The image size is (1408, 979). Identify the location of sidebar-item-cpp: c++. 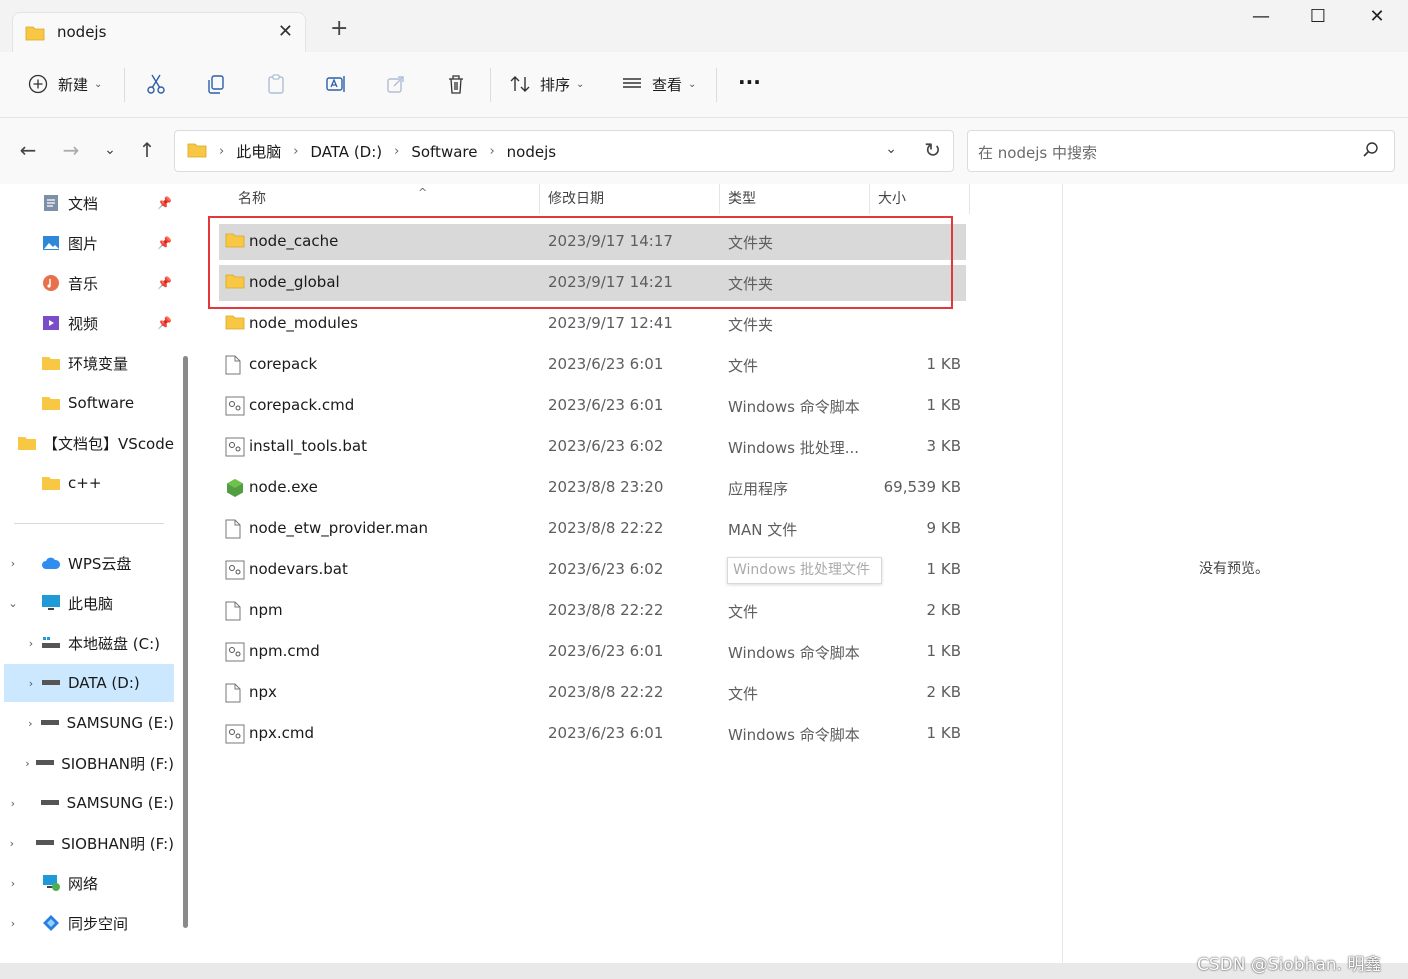
(89, 483).